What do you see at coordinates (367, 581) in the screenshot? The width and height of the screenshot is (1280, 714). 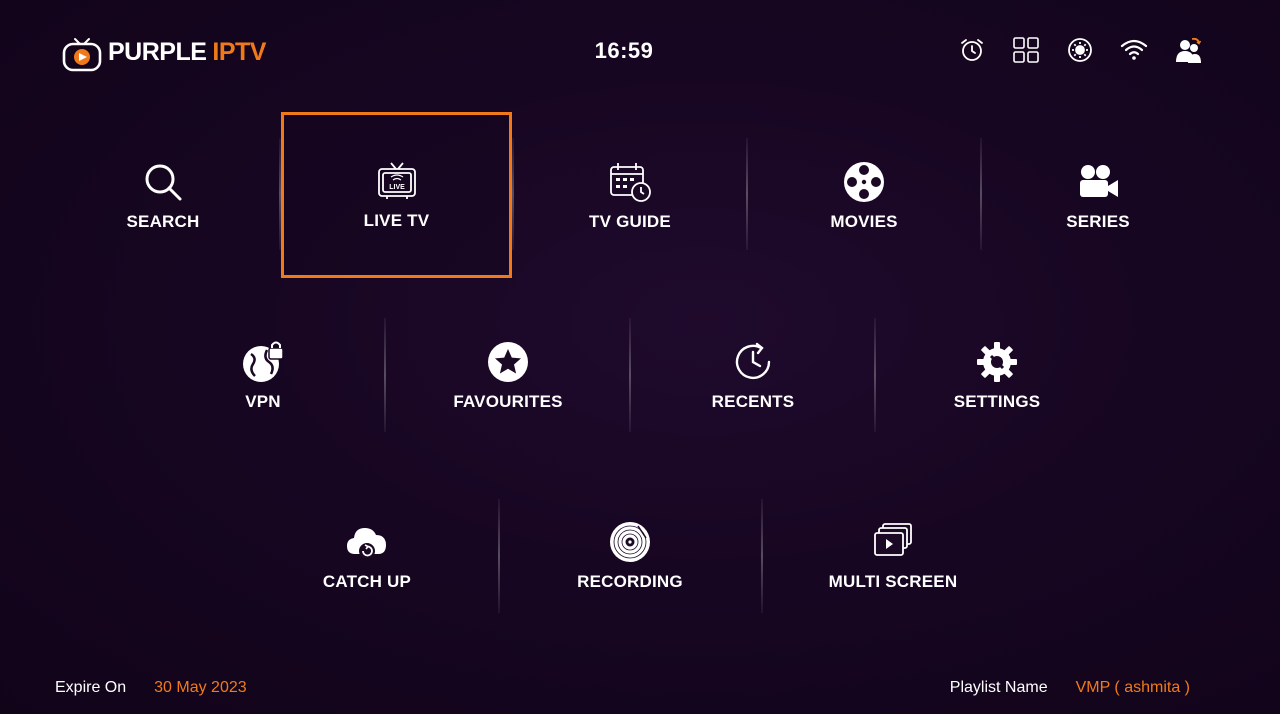 I see `menu-catch-up-label: CATCH UP` at bounding box center [367, 581].